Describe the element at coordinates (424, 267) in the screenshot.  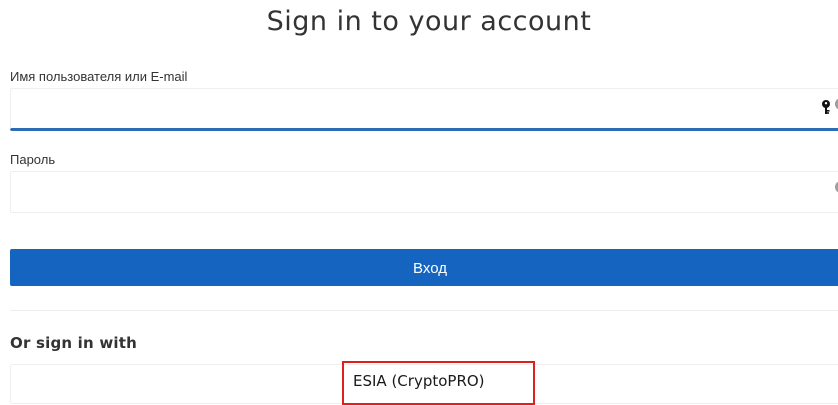
I see `login-button: Вход` at that location.